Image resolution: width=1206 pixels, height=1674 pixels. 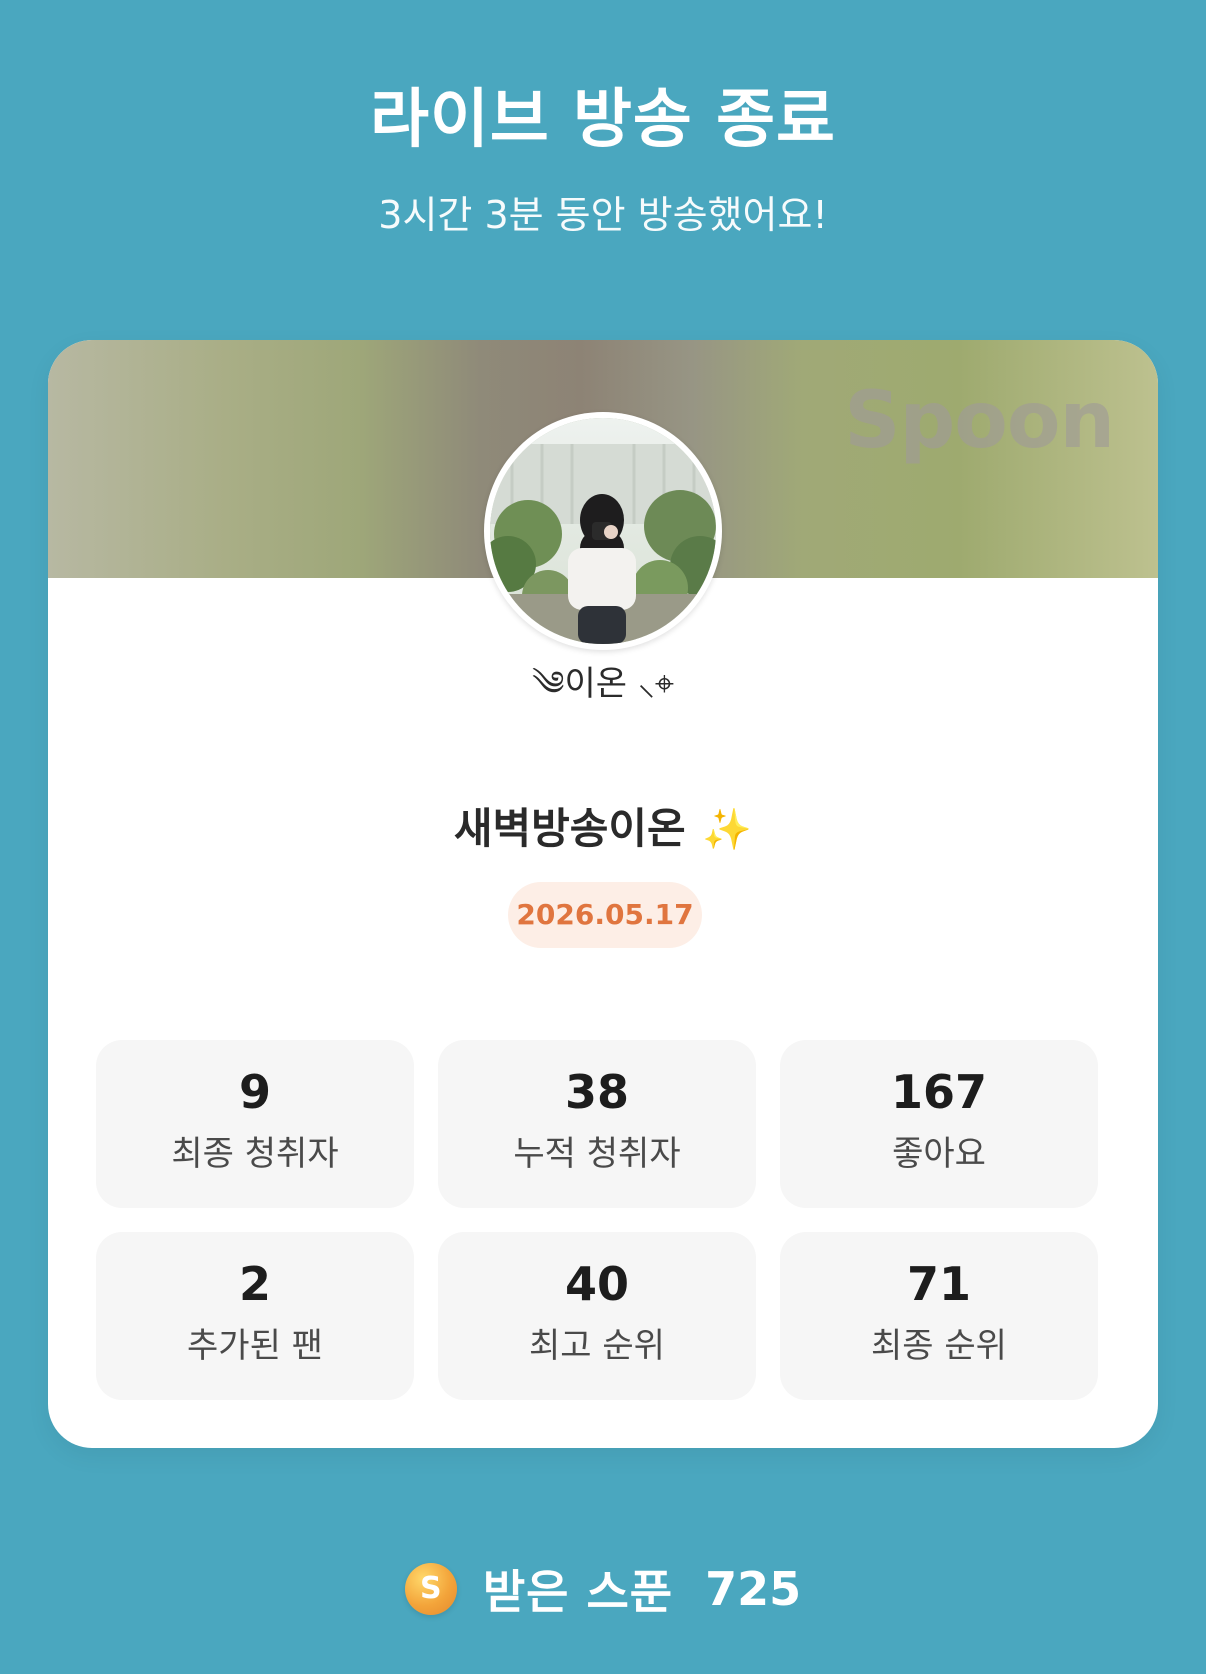 What do you see at coordinates (603, 120) in the screenshot?
I see `page-title: 라이브 방송 종료` at bounding box center [603, 120].